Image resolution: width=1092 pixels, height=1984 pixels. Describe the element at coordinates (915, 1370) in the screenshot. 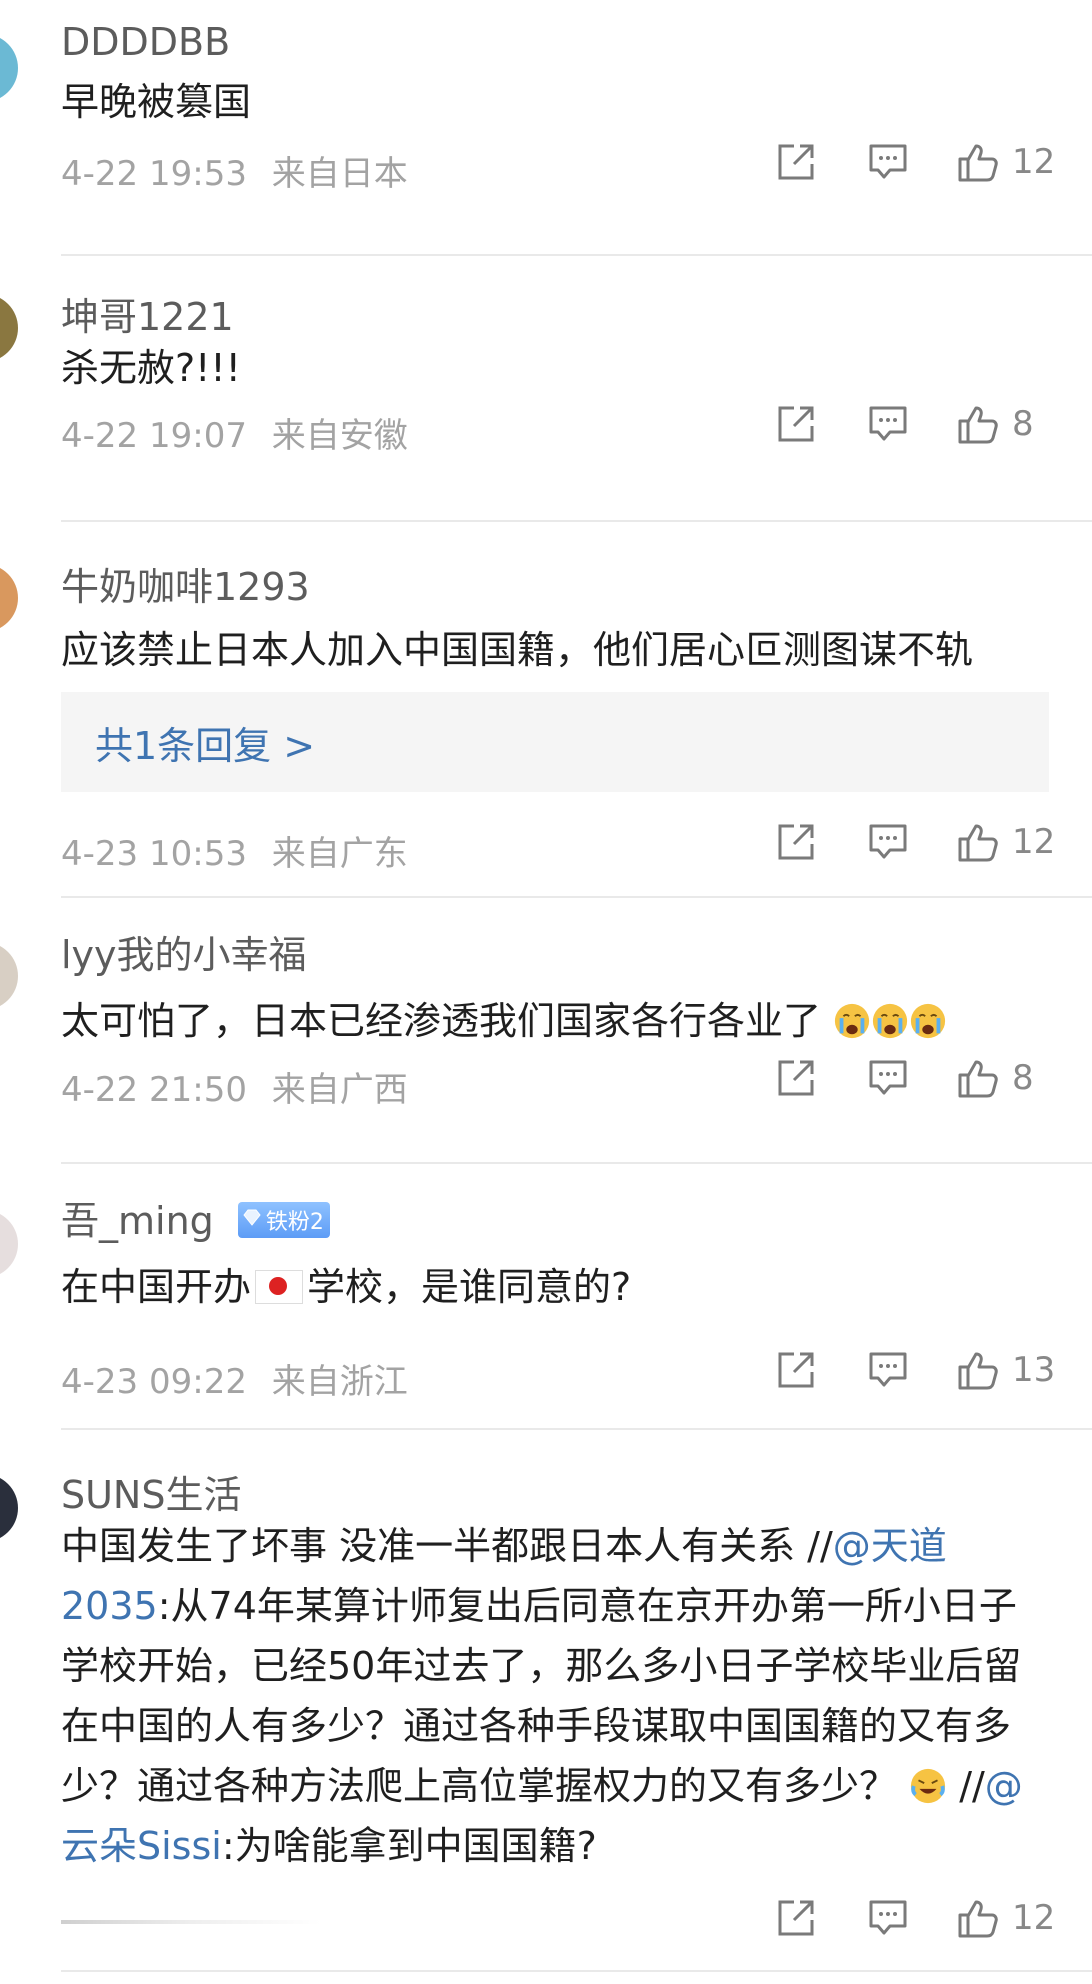

I see `comment-actions: 13` at that location.